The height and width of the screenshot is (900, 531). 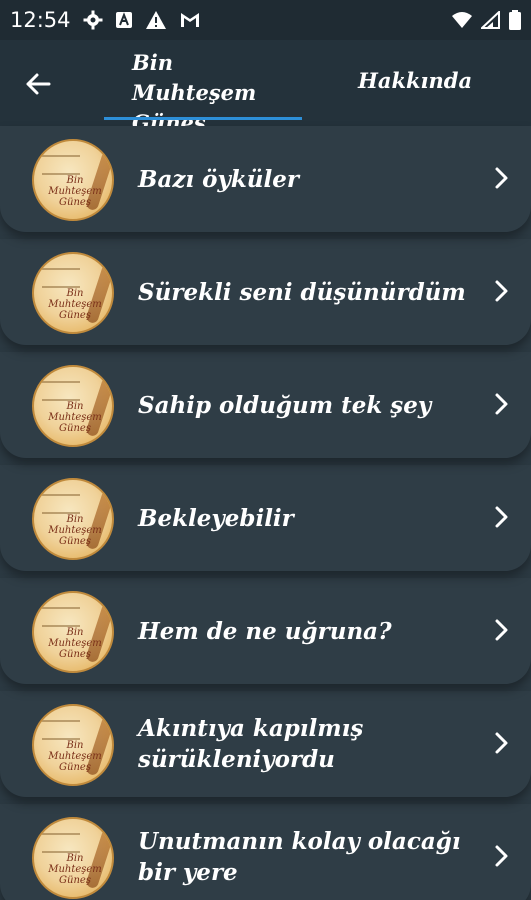 I want to click on a-box-icon, so click(x=124, y=20).